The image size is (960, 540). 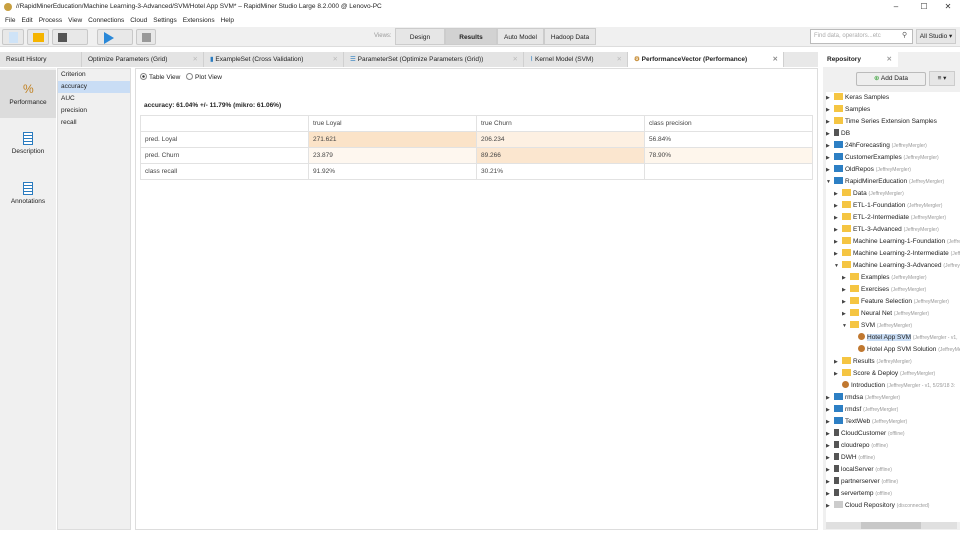 I want to click on view-results: Results, so click(x=471, y=36).